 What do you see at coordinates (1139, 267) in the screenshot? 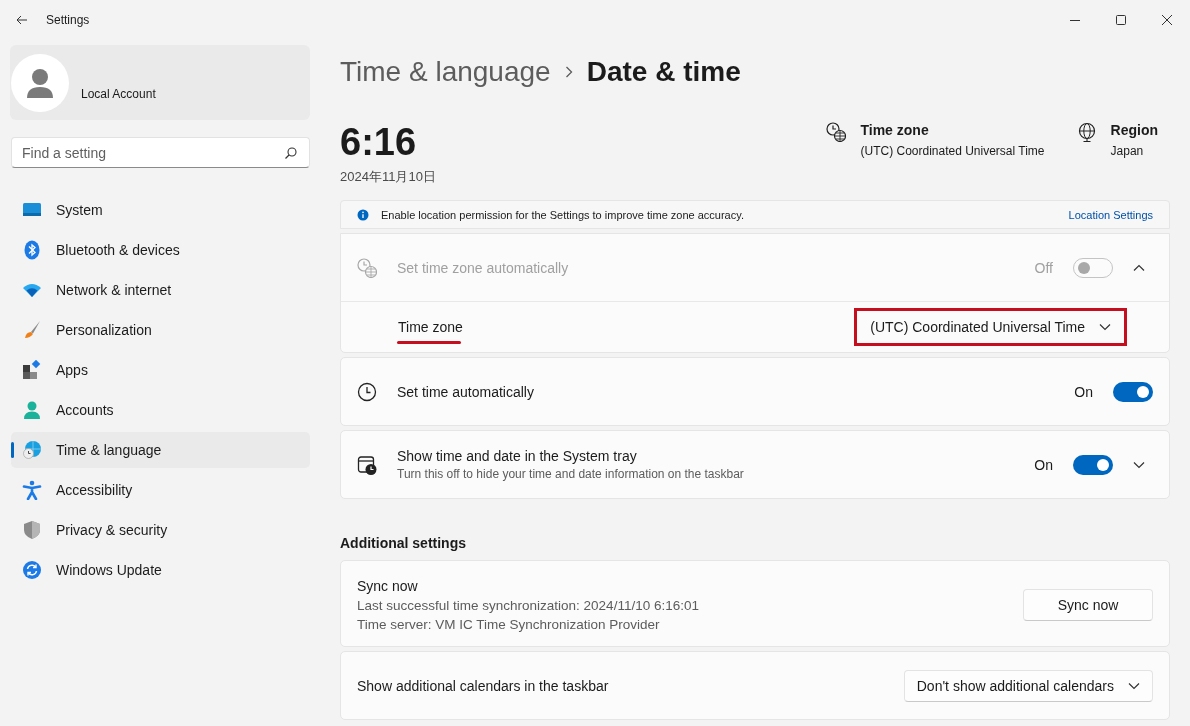
I see `chevron-up-icon` at bounding box center [1139, 267].